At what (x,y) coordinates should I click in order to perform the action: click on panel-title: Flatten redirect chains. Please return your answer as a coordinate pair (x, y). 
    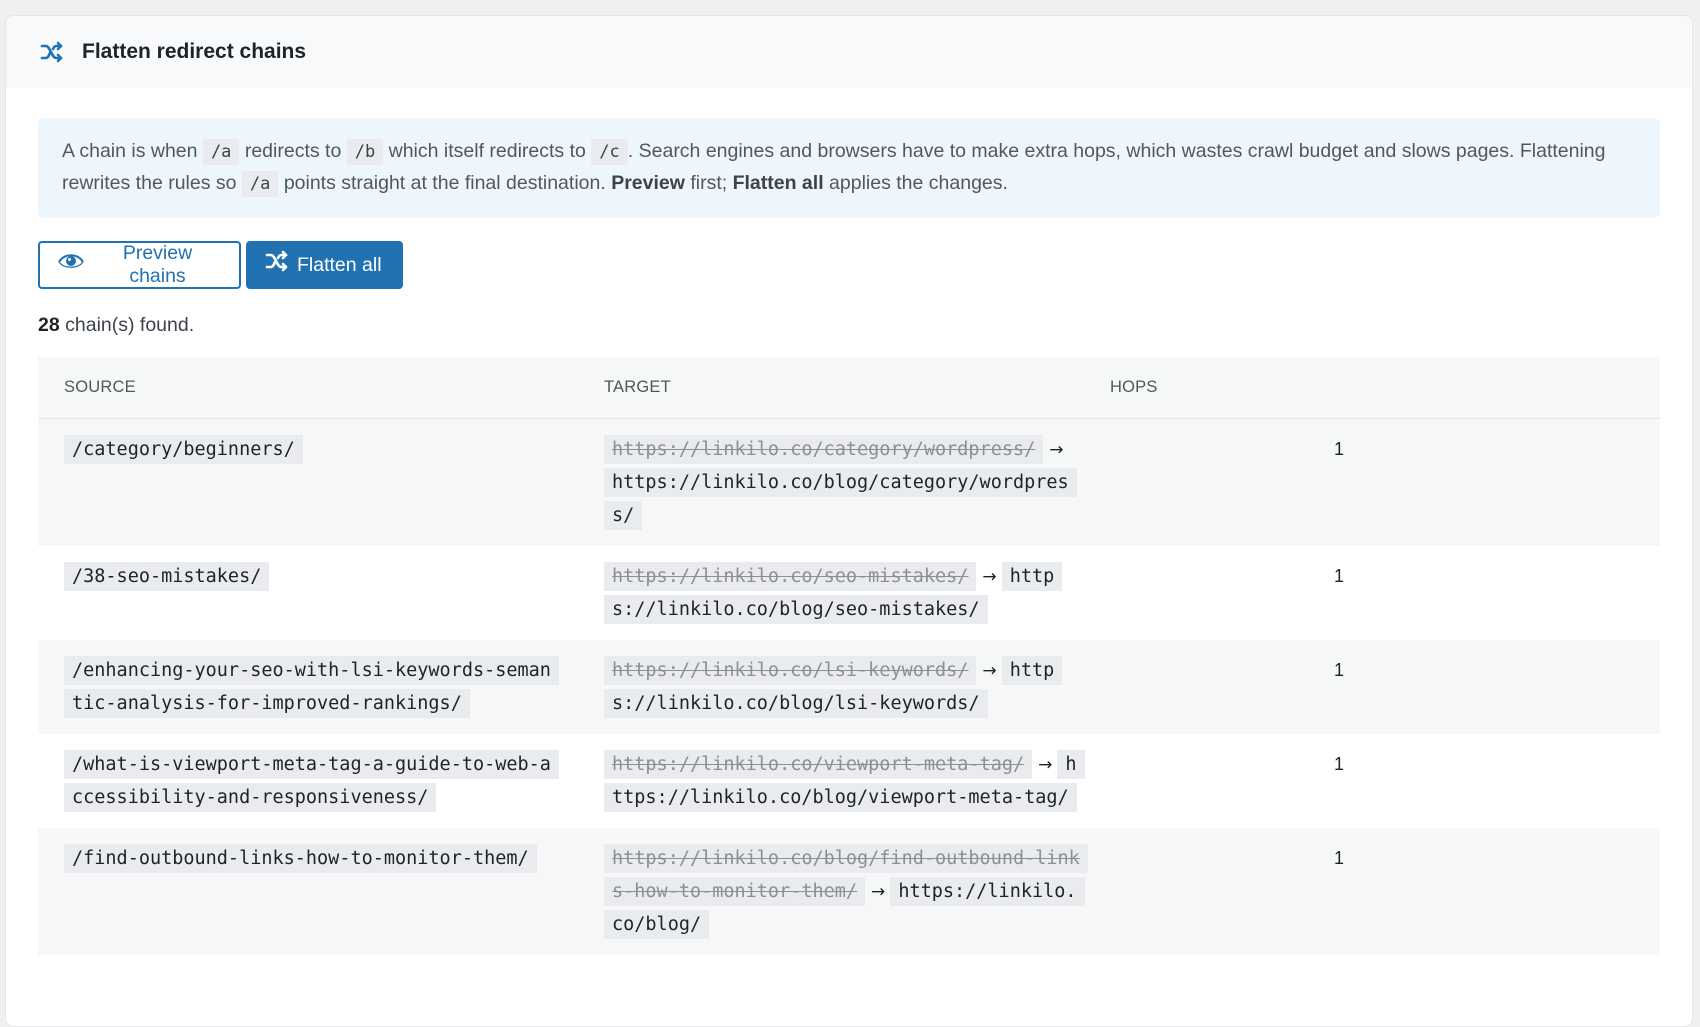
    Looking at the image, I should click on (194, 51).